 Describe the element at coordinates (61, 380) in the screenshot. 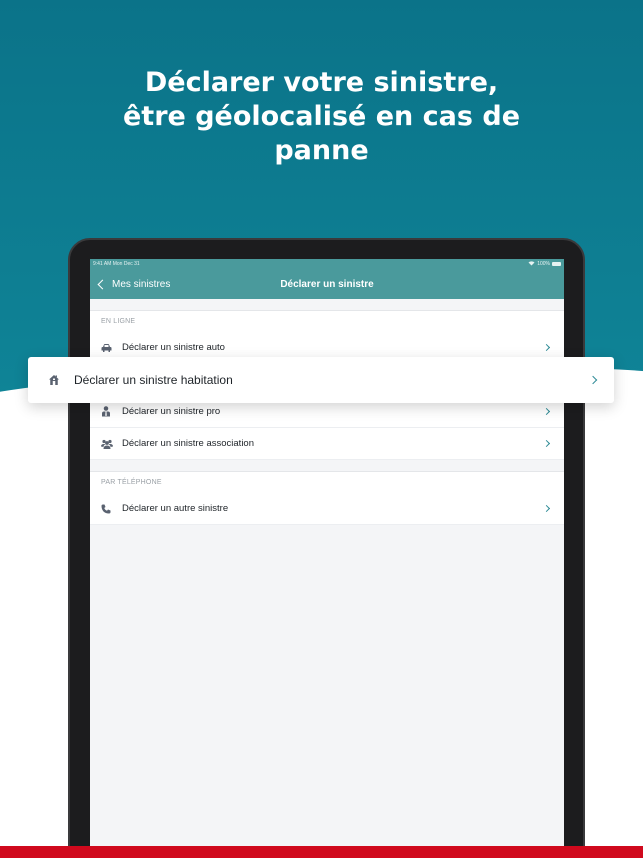

I see `house-icon` at that location.